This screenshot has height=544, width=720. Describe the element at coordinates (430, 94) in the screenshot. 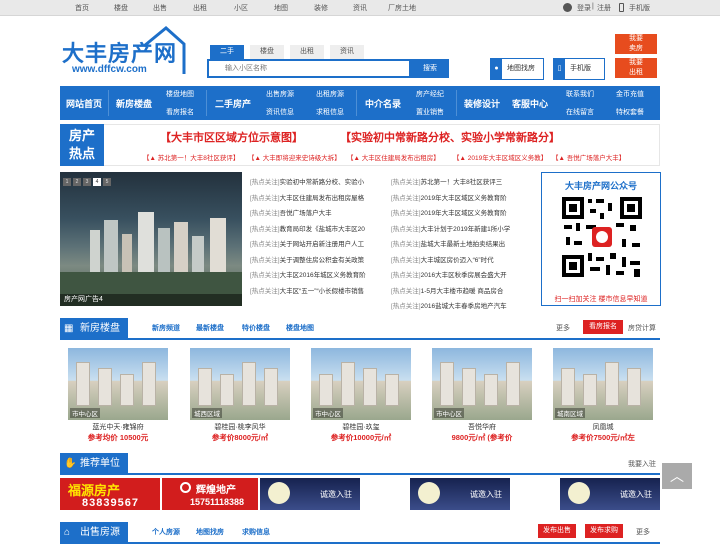

I see `nav-broker: 房产经纪` at that location.